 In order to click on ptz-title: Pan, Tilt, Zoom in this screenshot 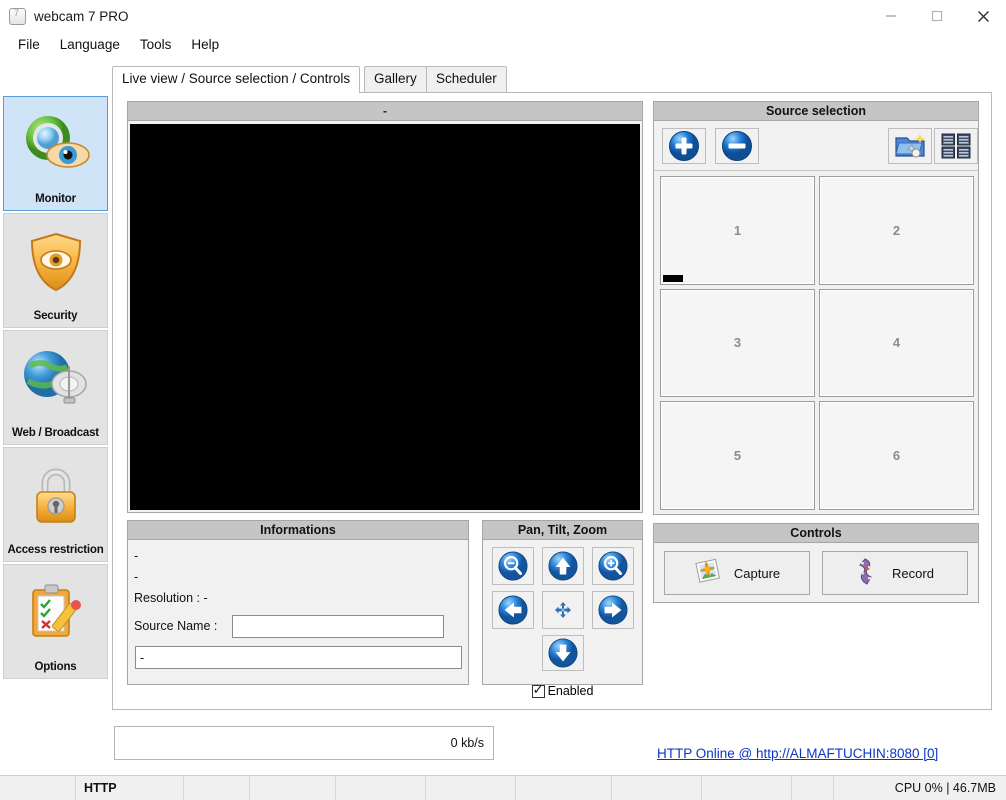, I will do `click(562, 530)`.